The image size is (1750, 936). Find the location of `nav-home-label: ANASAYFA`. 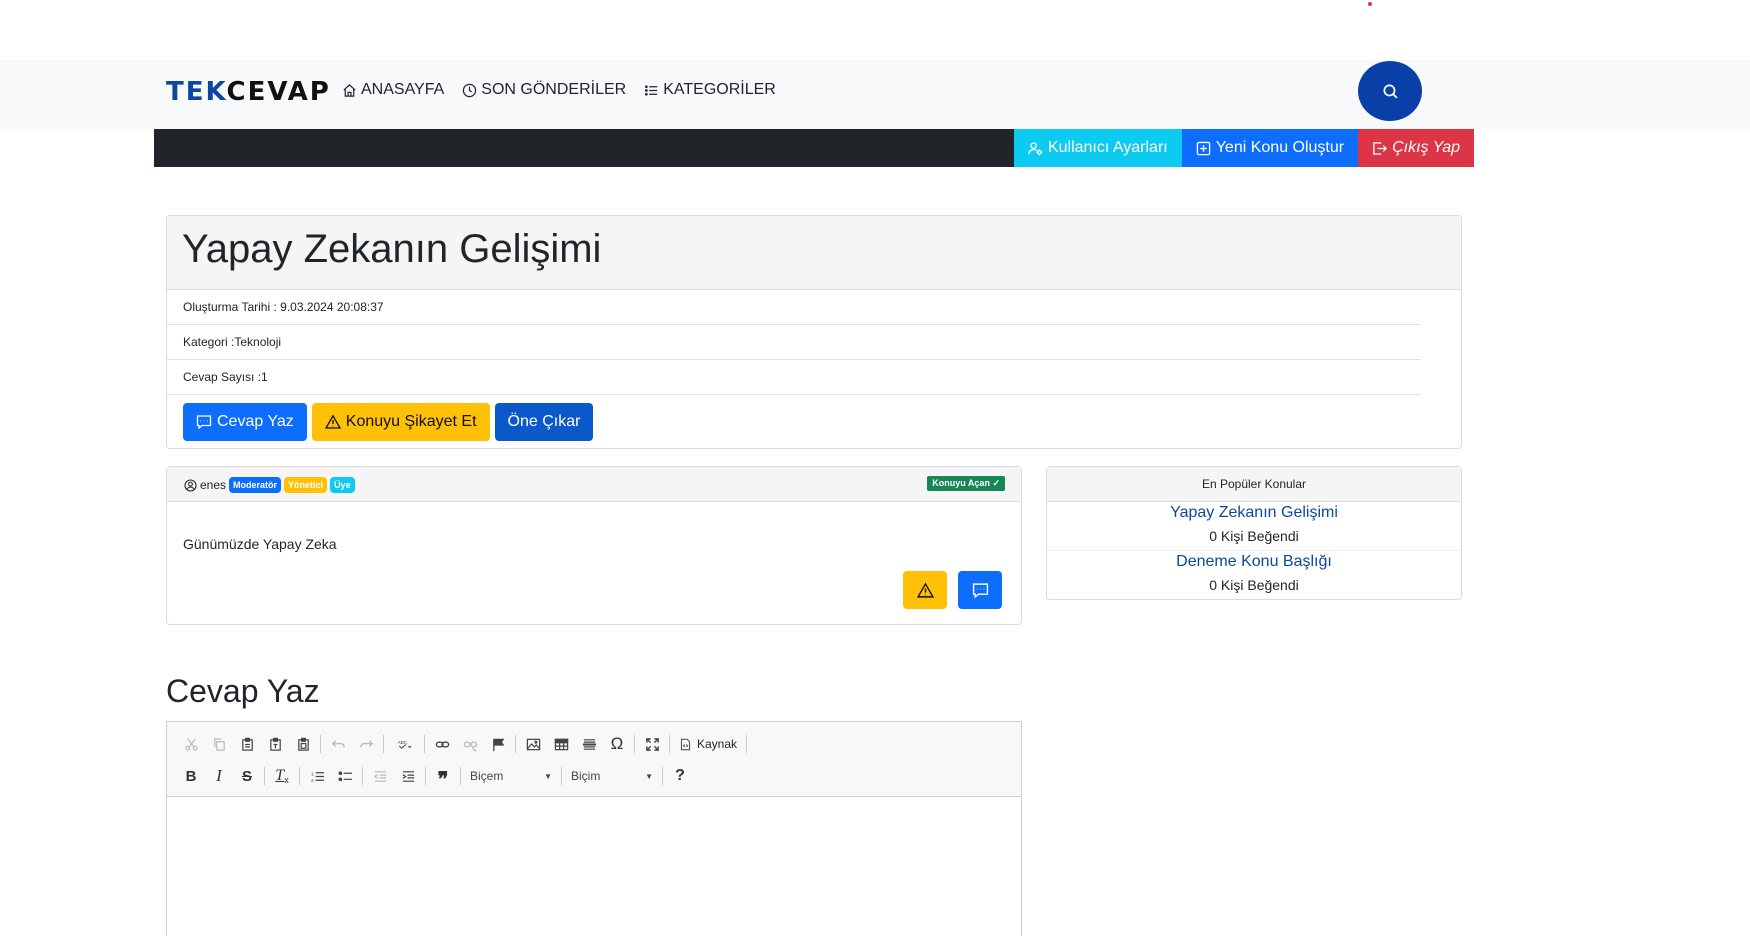

nav-home-label: ANASAYFA is located at coordinates (403, 89).